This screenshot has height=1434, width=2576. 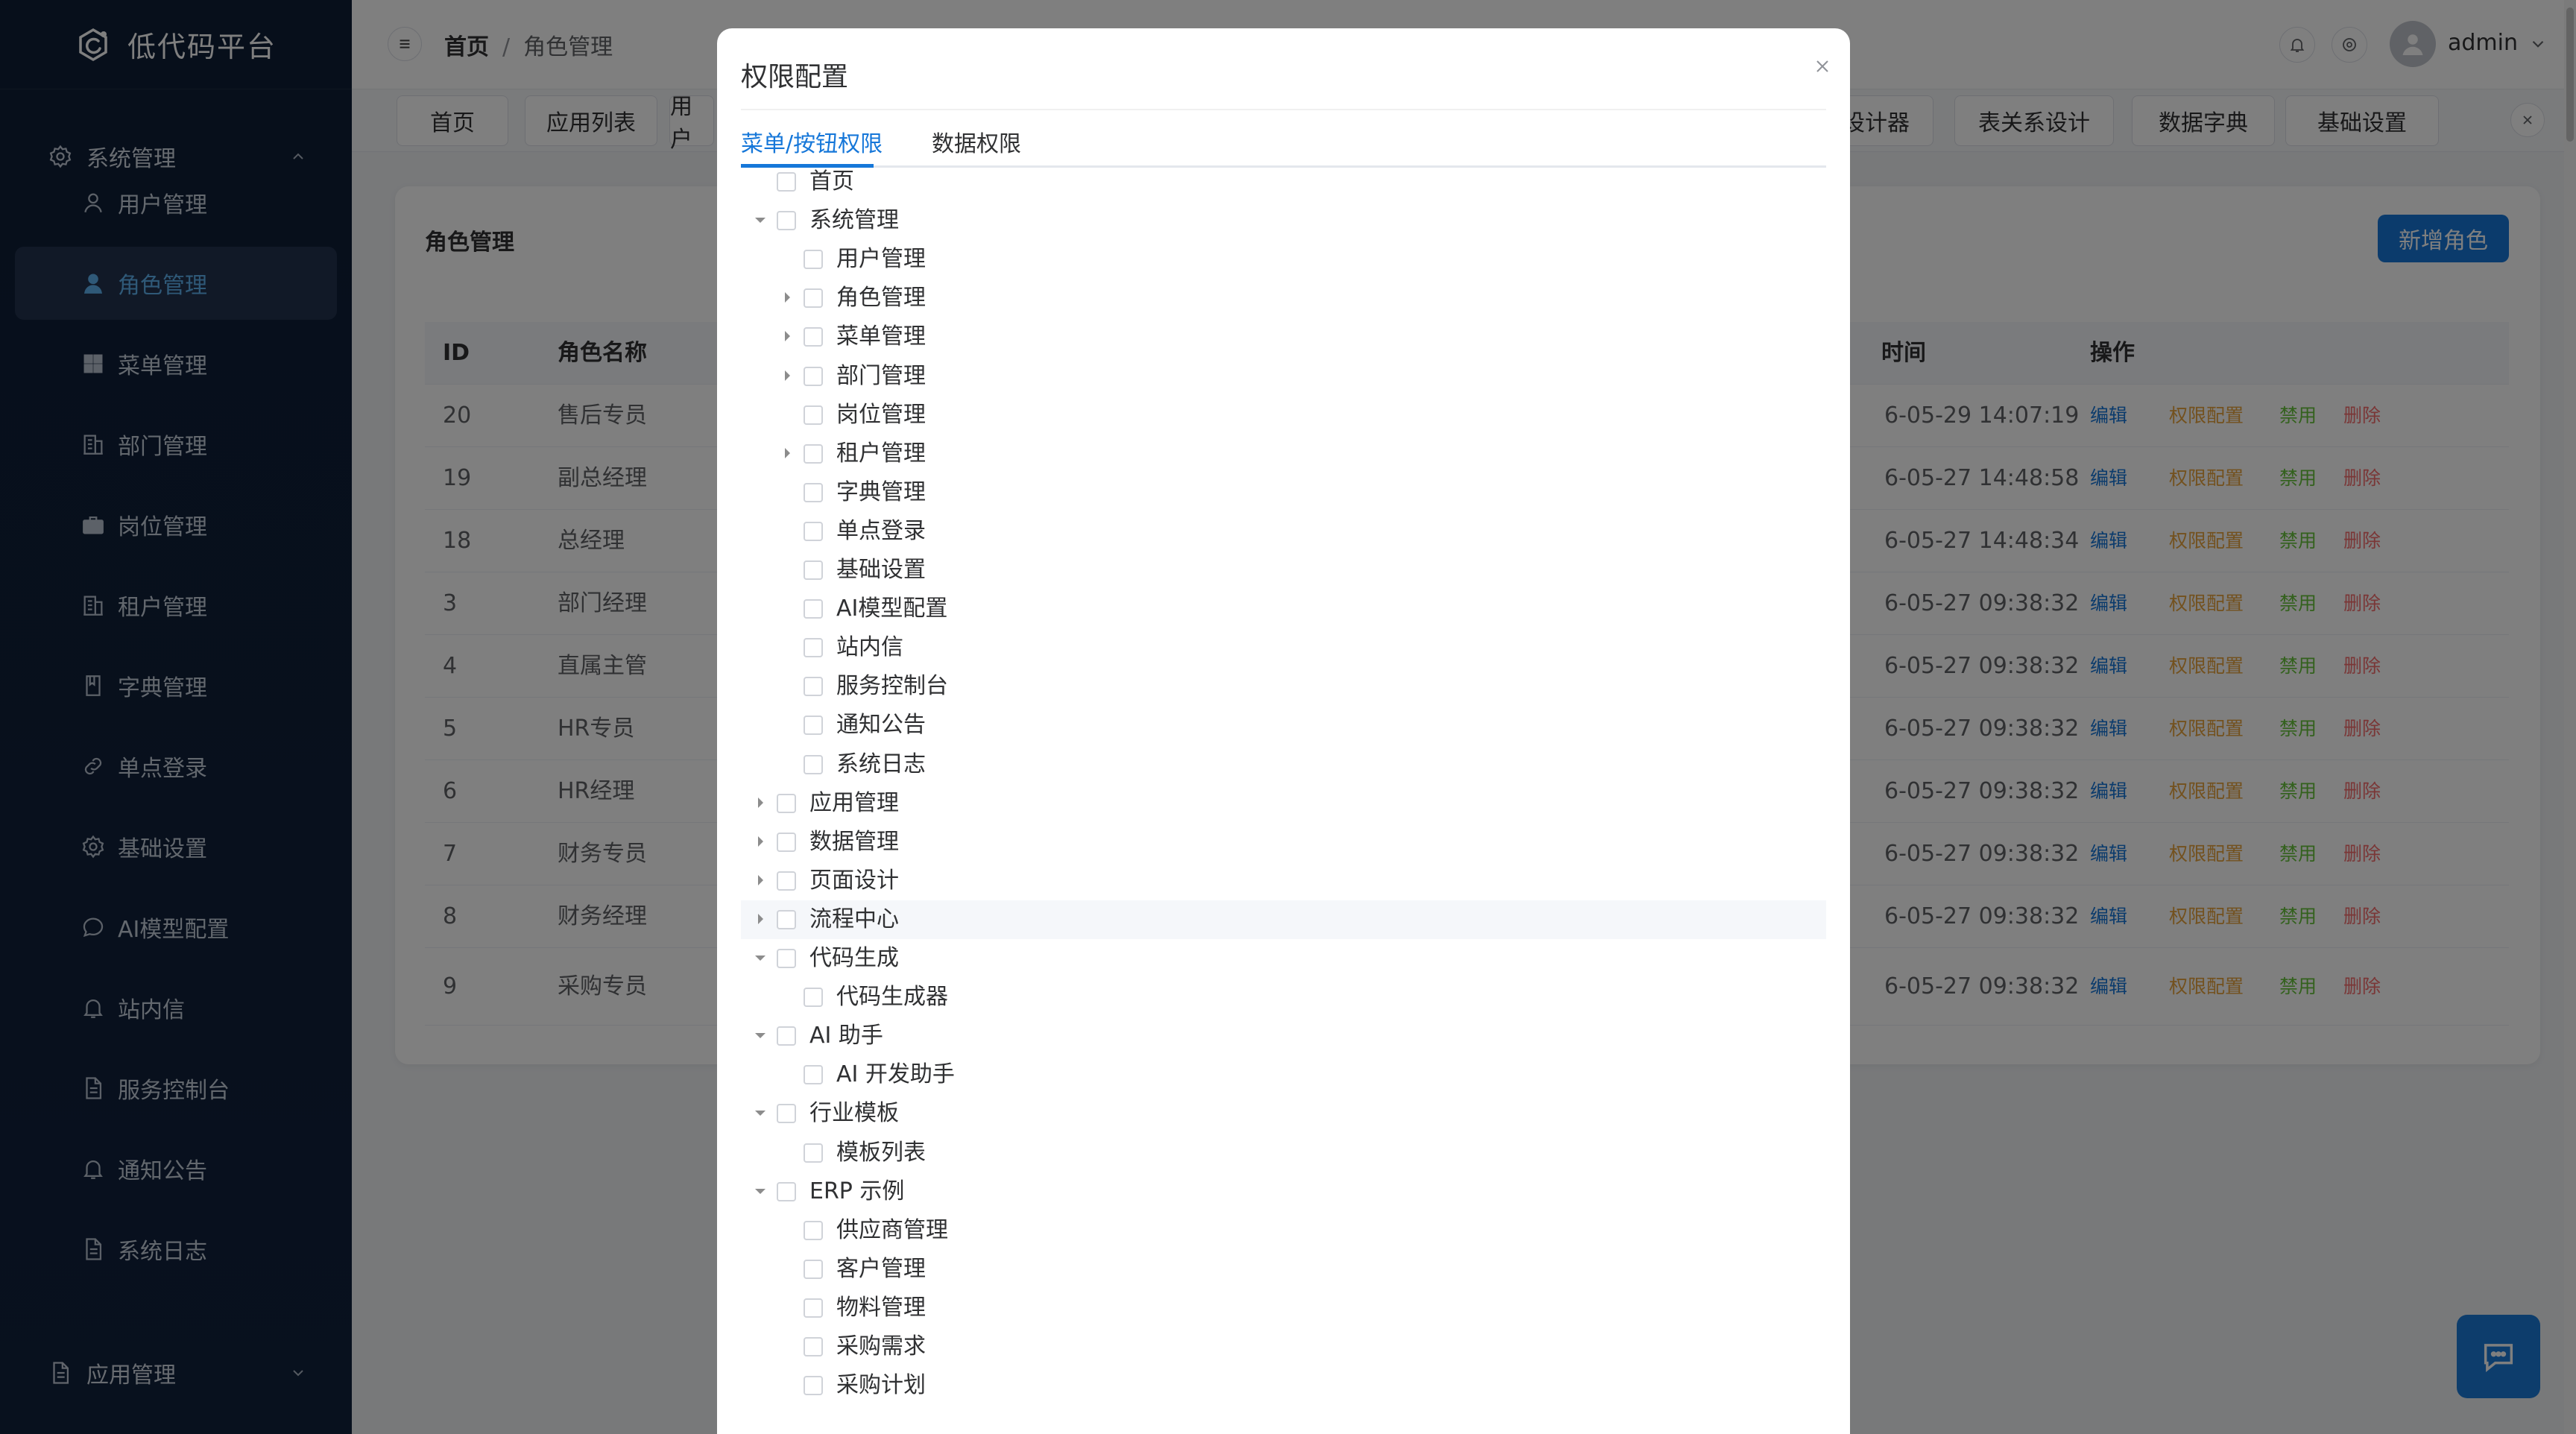 What do you see at coordinates (1283, 376) in the screenshot?
I see `tree-node: 部门管理` at bounding box center [1283, 376].